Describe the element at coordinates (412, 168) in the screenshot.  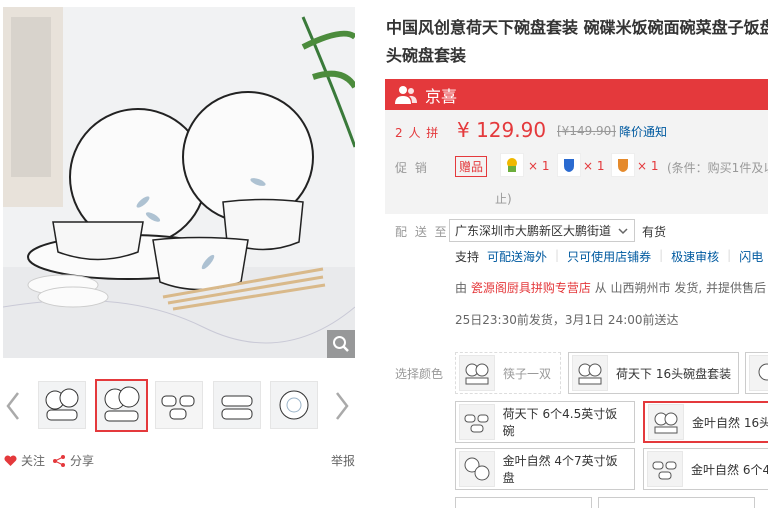
I see `promo-label: 促 销` at that location.